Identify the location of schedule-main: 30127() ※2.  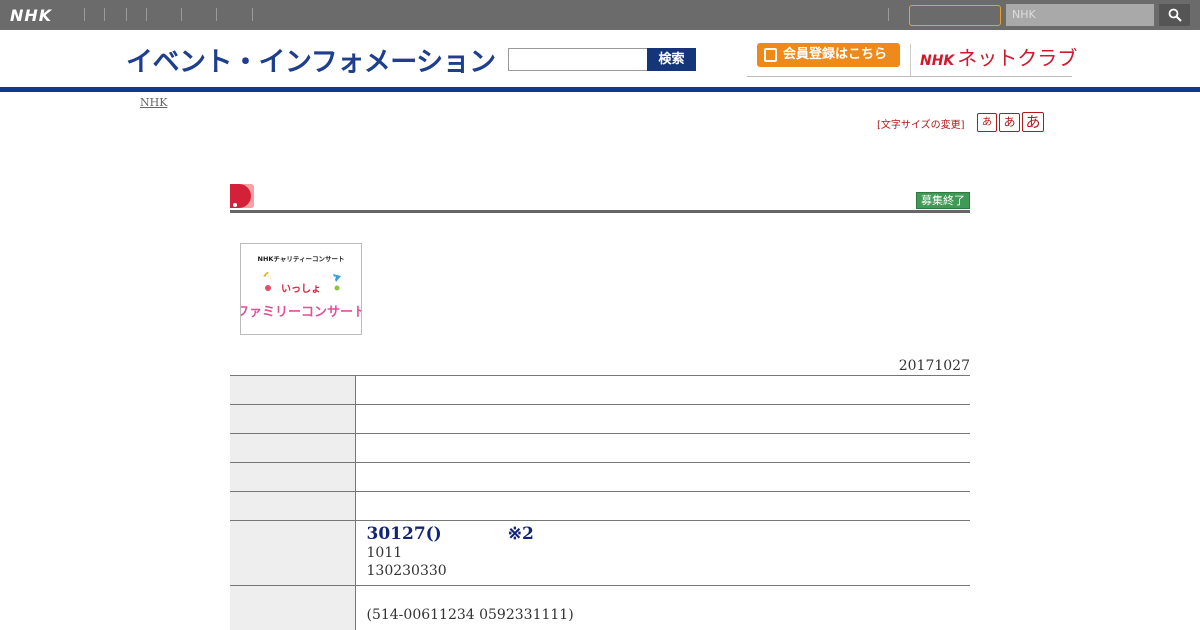
(669, 534).